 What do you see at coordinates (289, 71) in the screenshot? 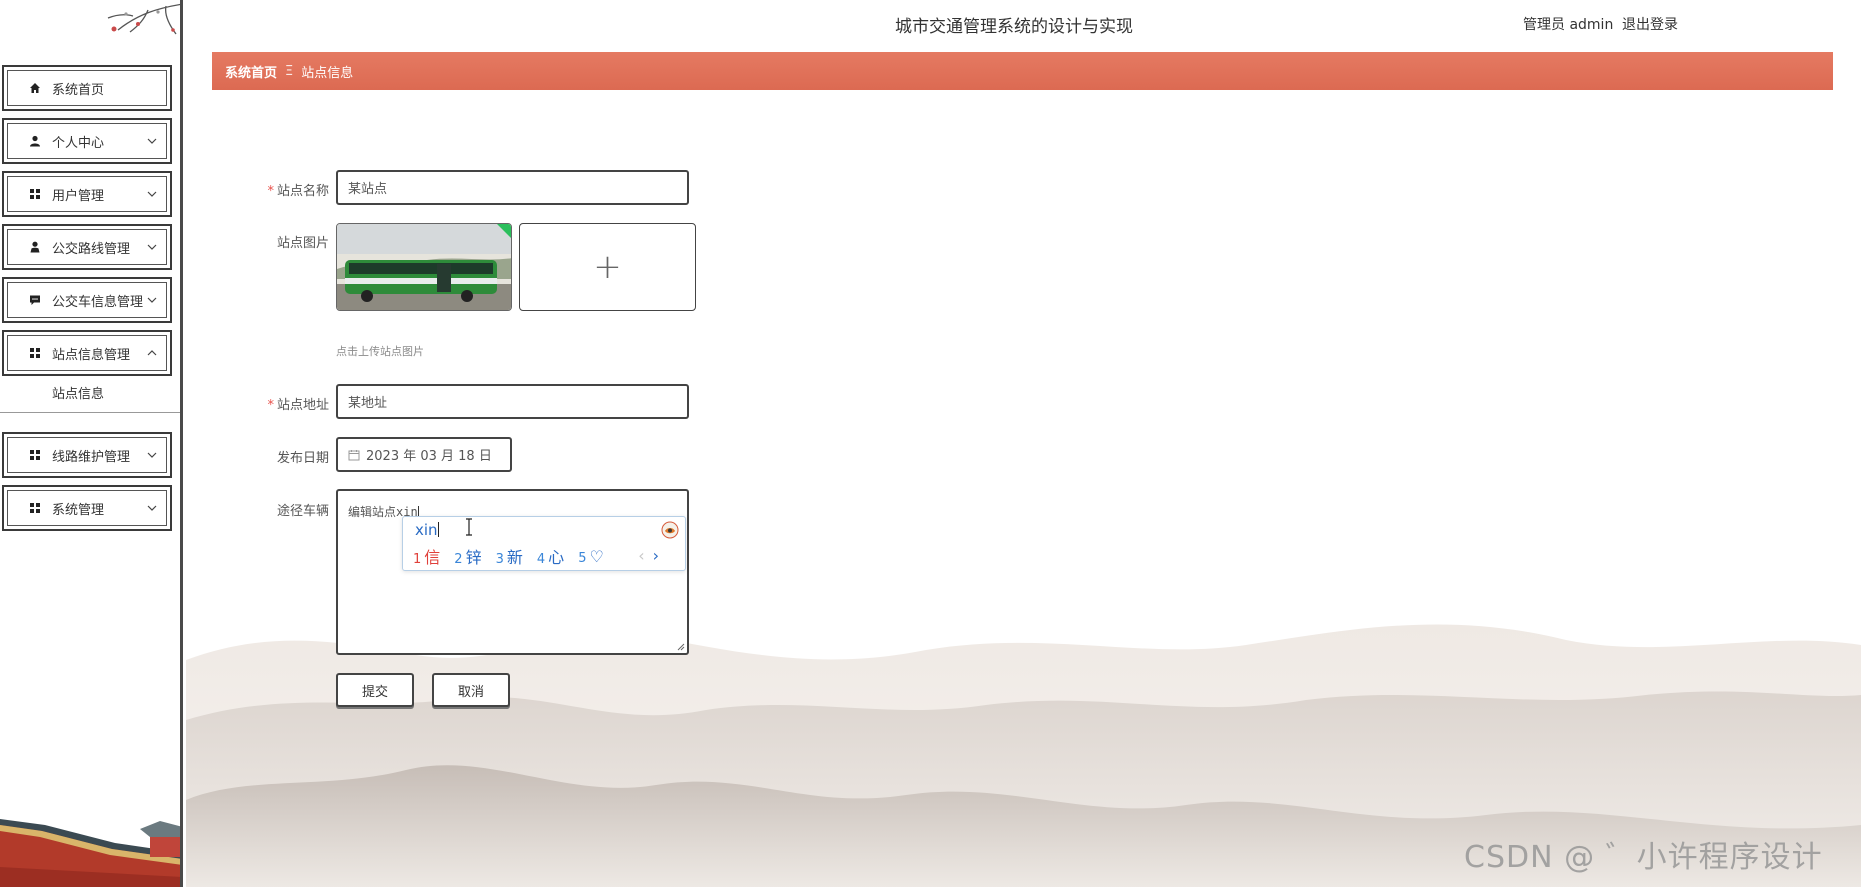
I see `breadcrumb-separator: Ξ` at bounding box center [289, 71].